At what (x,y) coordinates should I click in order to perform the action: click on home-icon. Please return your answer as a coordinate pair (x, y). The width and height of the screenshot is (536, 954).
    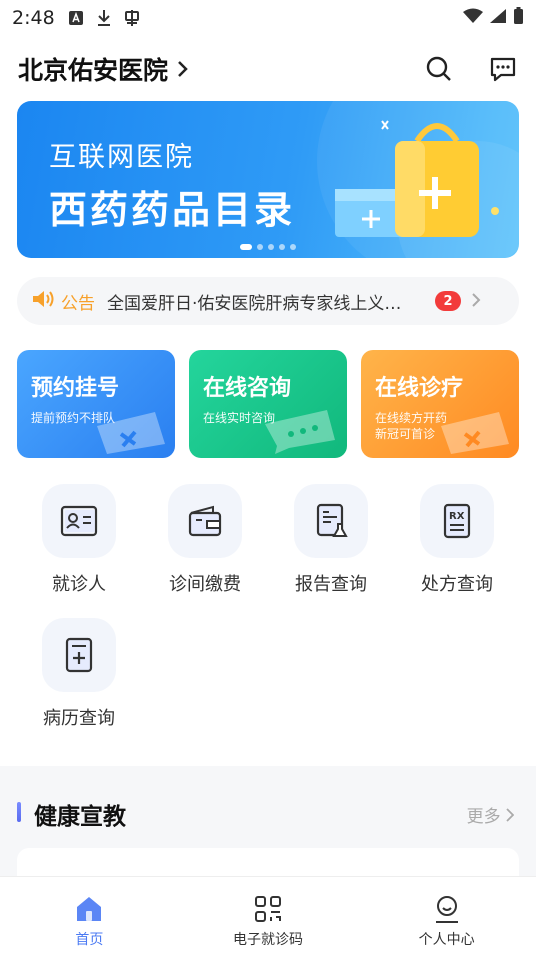
    Looking at the image, I should click on (89, 909).